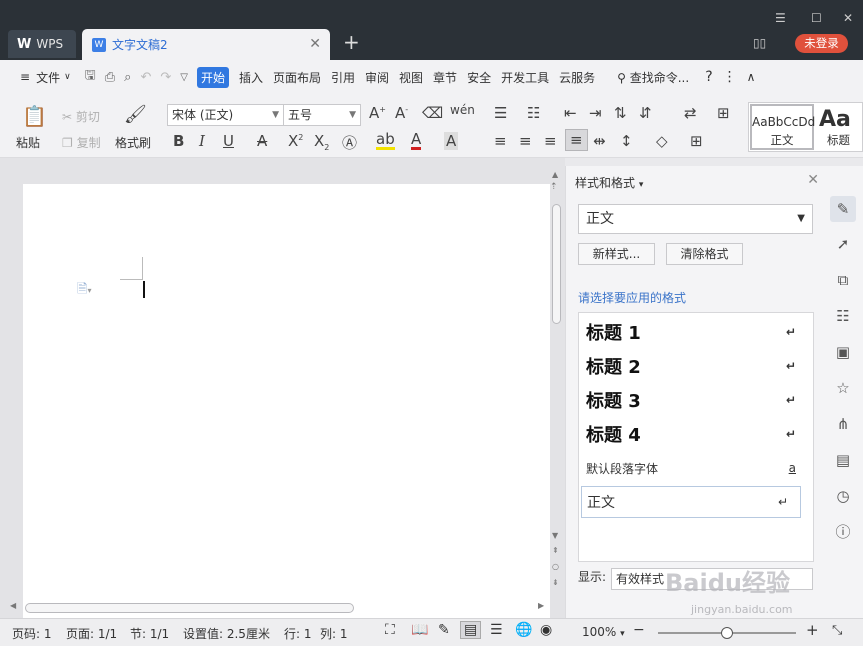  Describe the element at coordinates (712, 579) in the screenshot. I see `show-filter-select: 有效样式` at that location.